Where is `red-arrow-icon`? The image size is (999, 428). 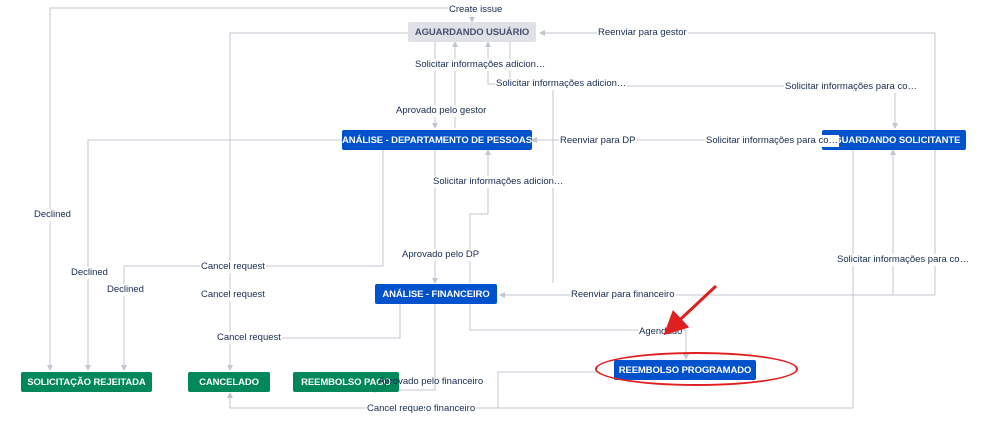
red-arrow-icon is located at coordinates (690, 310).